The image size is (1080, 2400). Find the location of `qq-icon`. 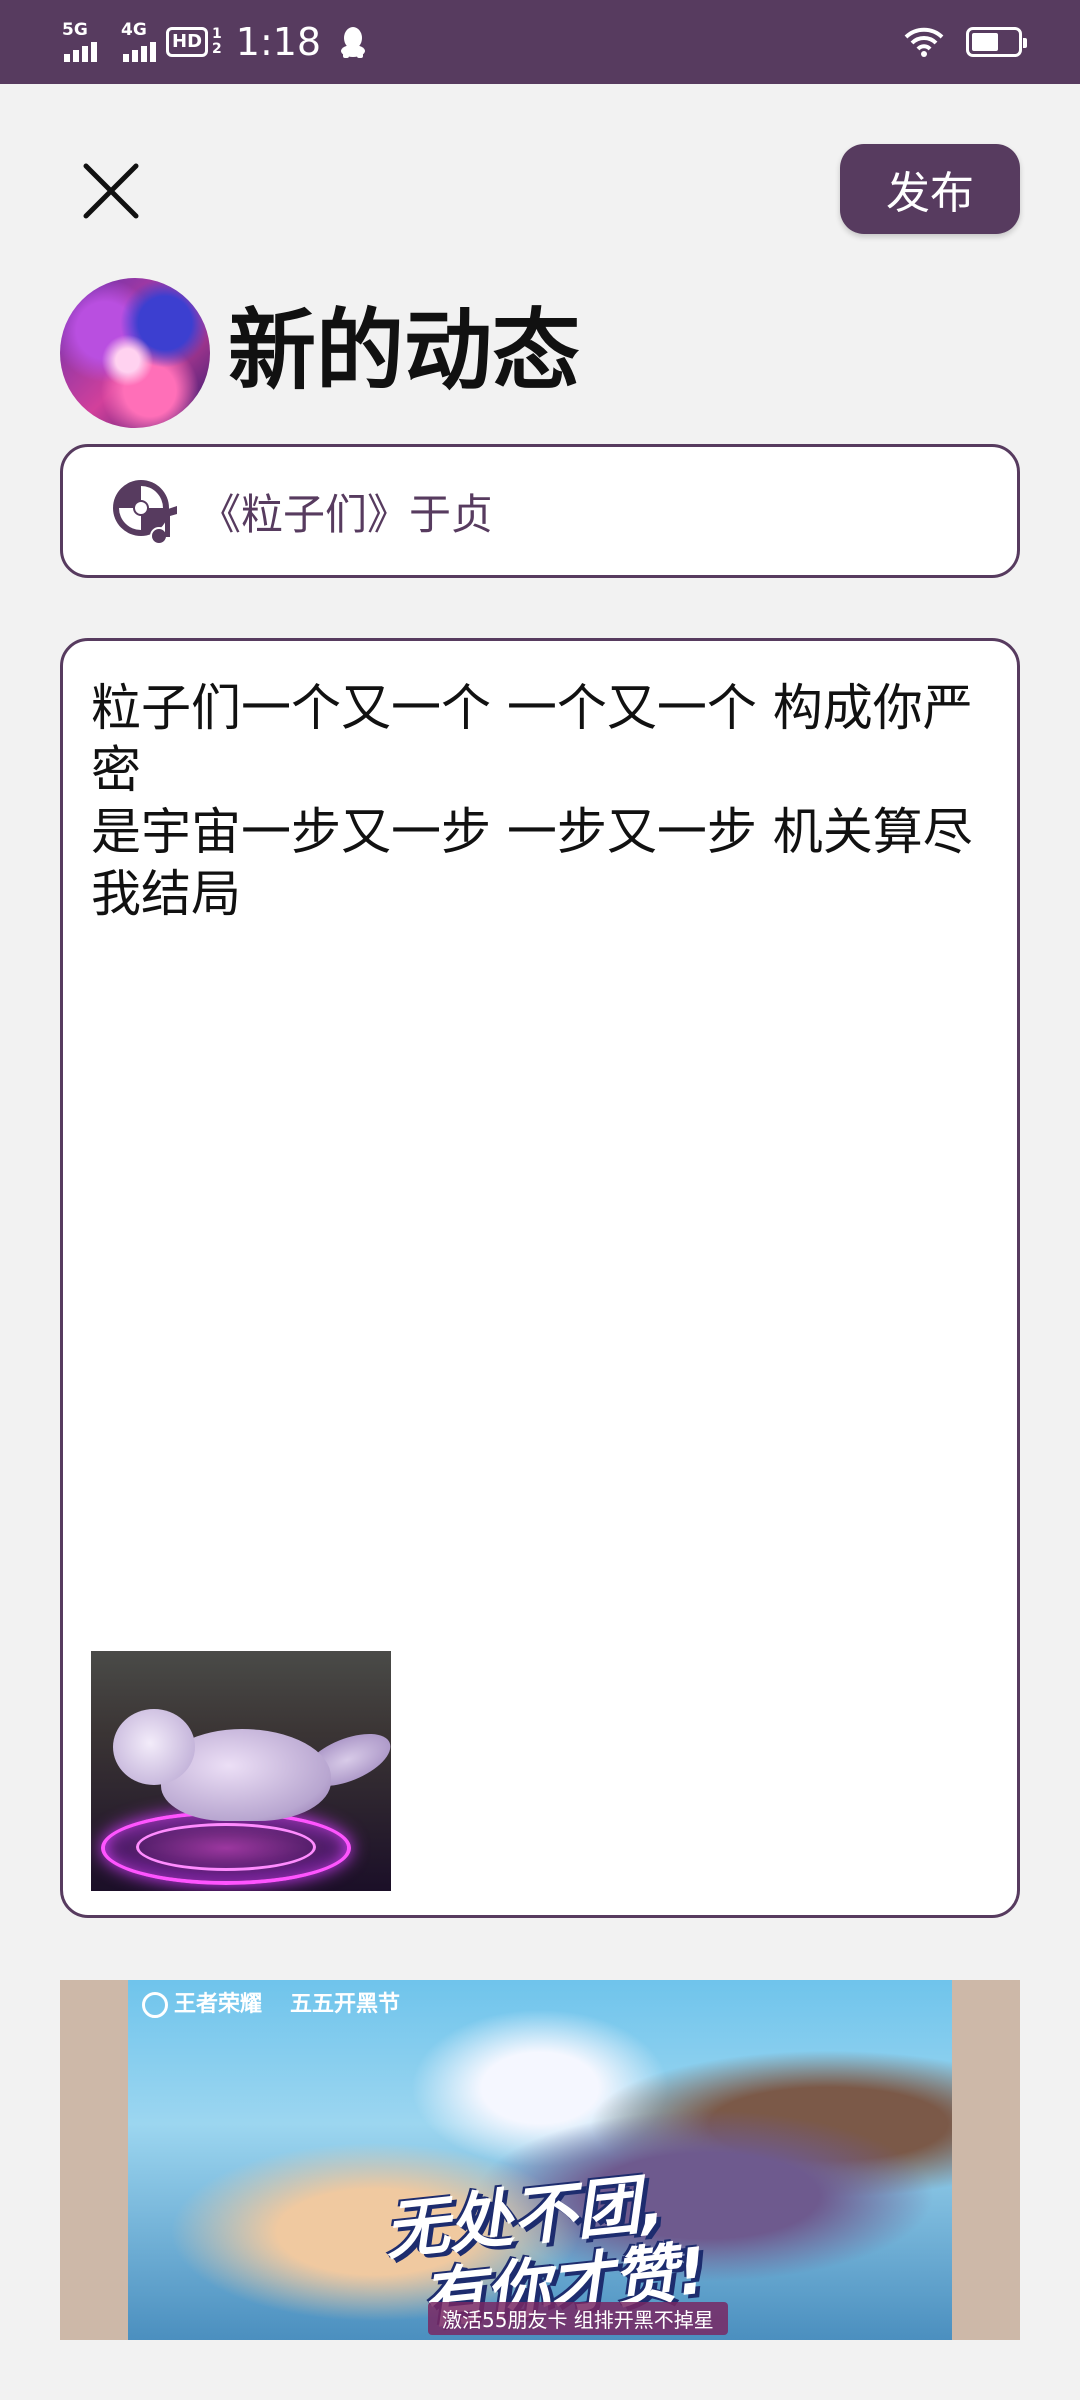

qq-icon is located at coordinates (353, 42).